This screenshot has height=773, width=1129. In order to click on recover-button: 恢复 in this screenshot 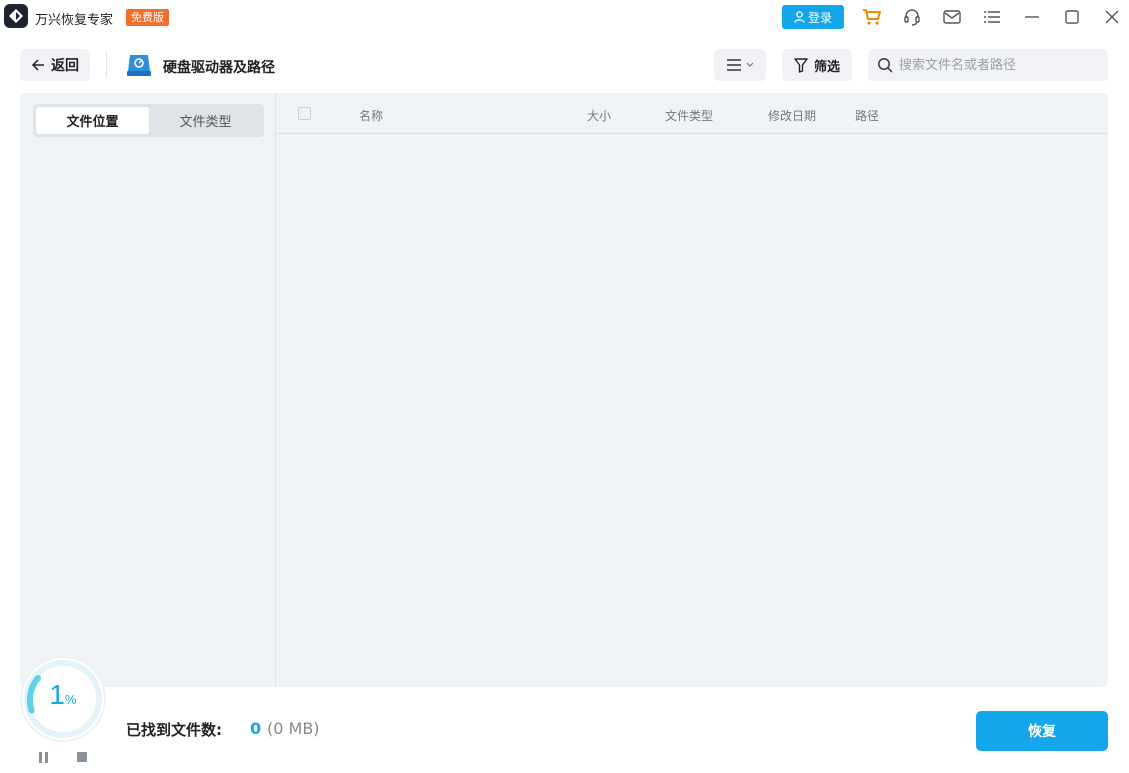, I will do `click(1042, 731)`.